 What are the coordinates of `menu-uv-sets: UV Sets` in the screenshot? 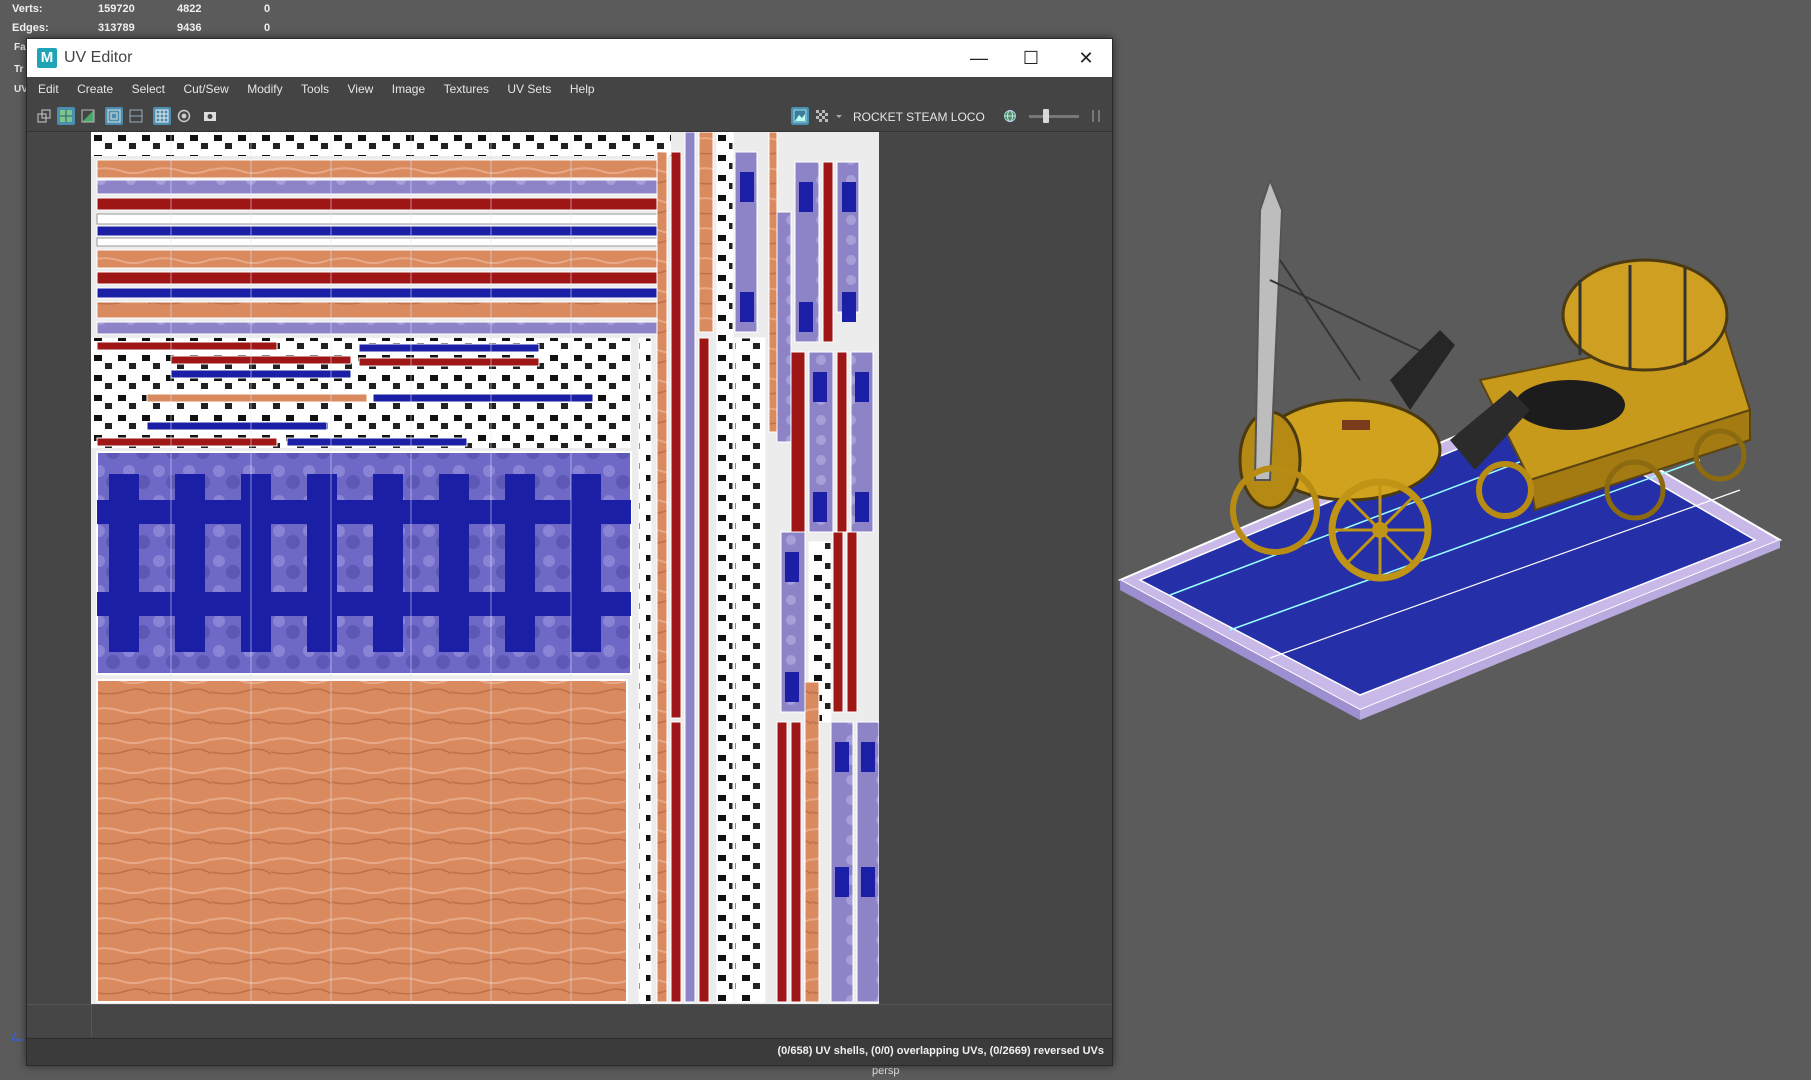 It's located at (529, 89).